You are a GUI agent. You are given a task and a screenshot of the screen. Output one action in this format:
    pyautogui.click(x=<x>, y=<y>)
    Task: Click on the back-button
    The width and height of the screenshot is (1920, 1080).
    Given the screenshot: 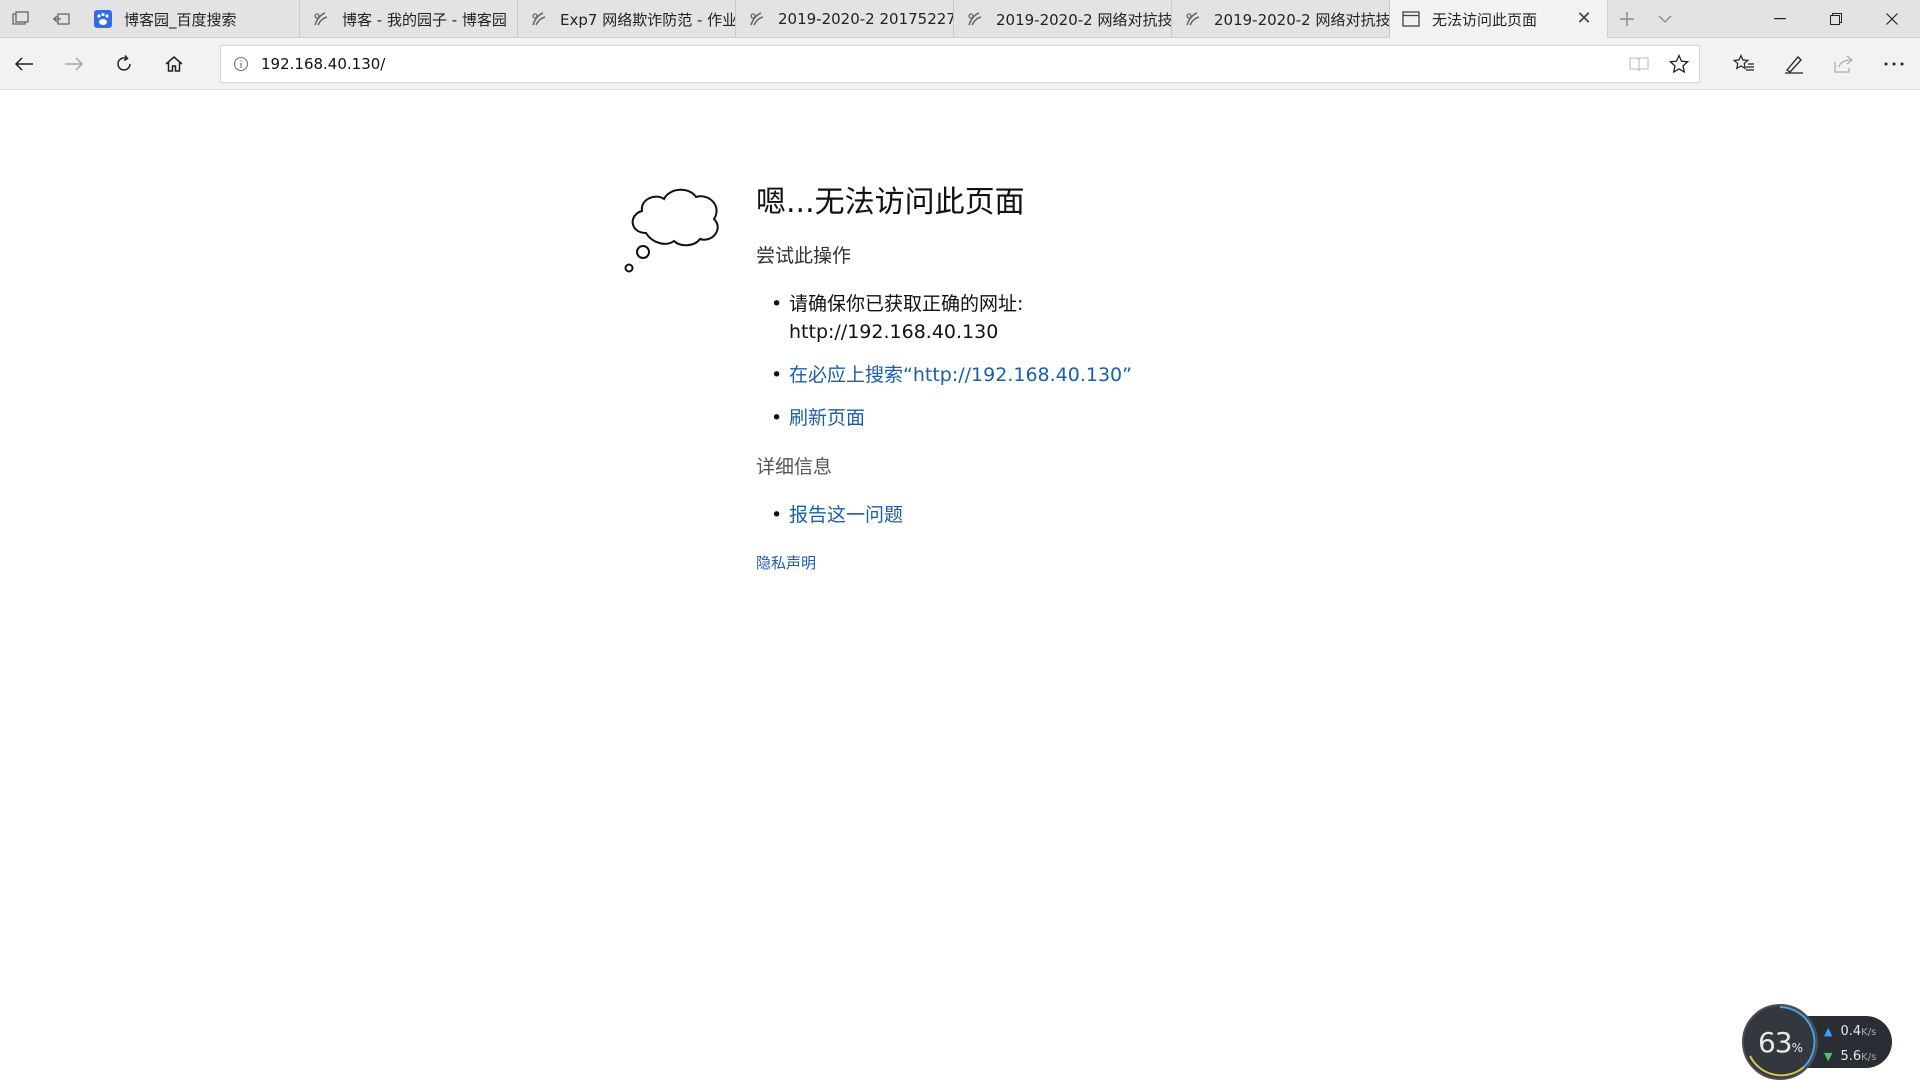 What is the action you would take?
    pyautogui.click(x=24, y=64)
    